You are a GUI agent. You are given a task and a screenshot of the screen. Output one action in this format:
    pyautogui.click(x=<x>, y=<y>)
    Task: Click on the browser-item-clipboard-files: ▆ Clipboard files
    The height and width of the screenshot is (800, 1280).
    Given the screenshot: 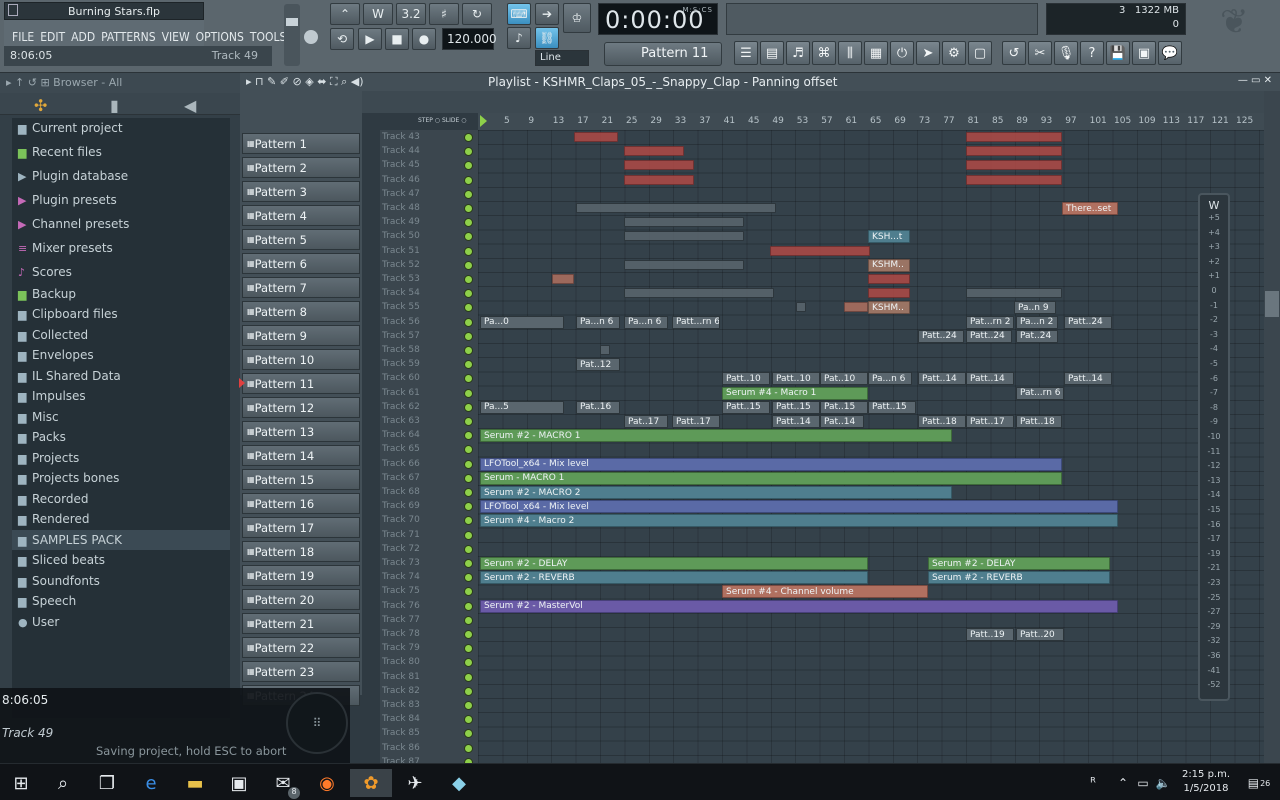 What is the action you would take?
    pyautogui.click(x=121, y=314)
    